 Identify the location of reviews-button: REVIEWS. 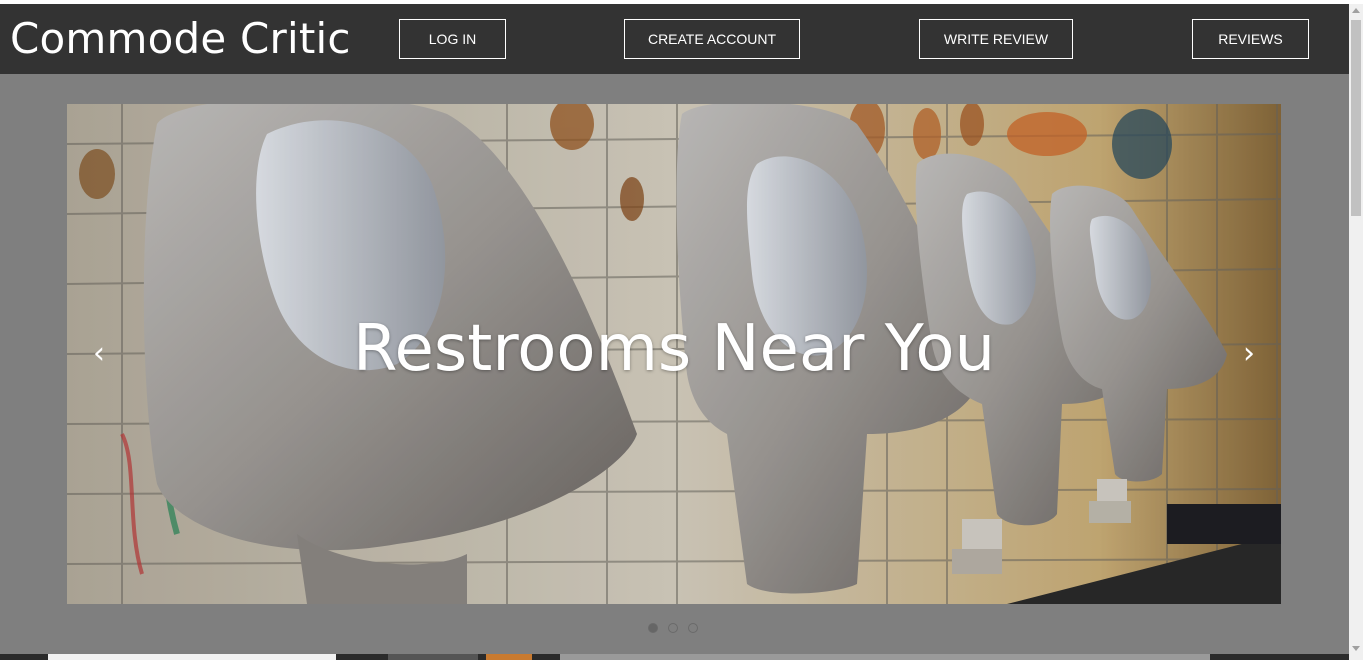
(1250, 39).